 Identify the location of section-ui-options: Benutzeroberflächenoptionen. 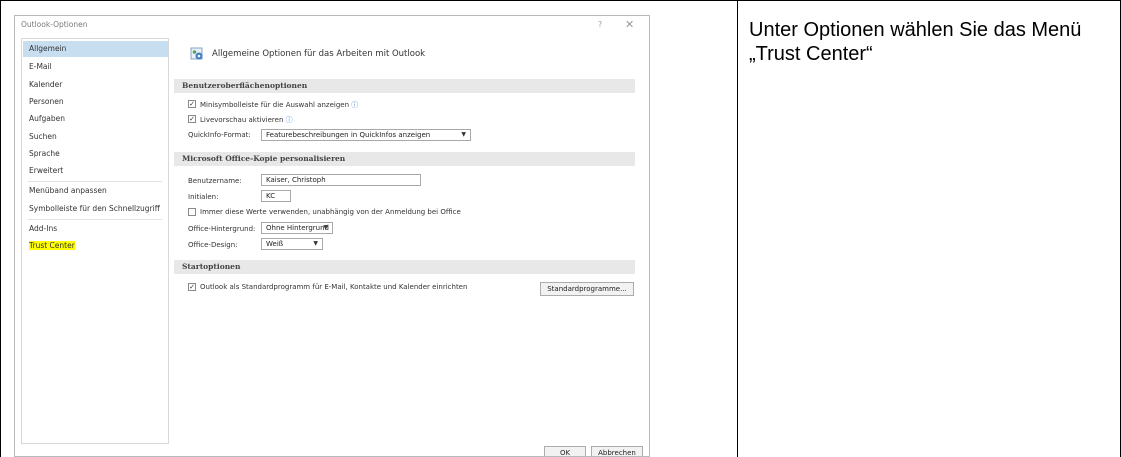
(404, 86).